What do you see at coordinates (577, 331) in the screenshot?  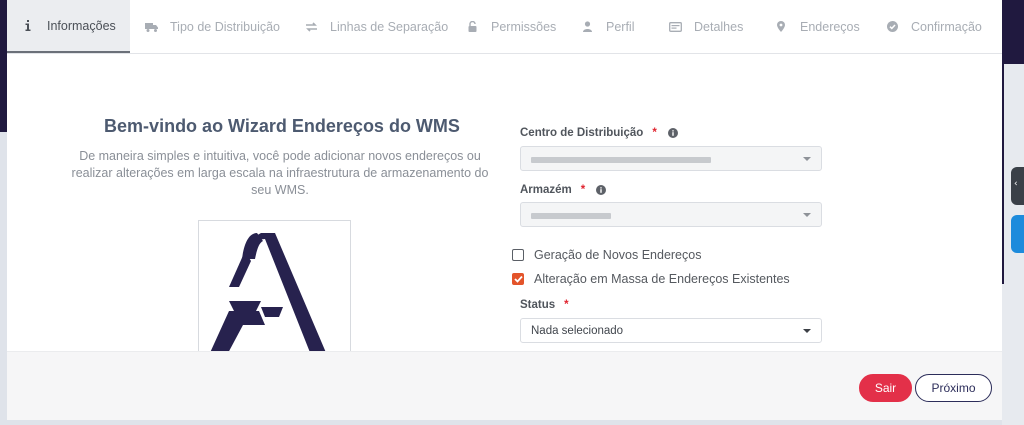 I see `status-selected-value: Nada selecionado` at bounding box center [577, 331].